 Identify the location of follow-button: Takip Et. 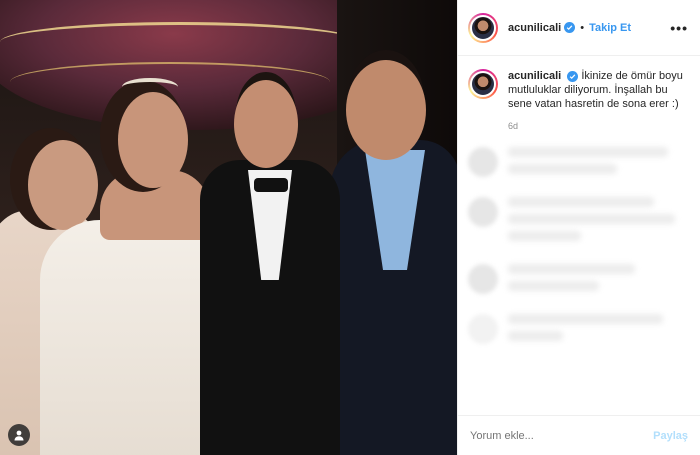
(610, 28).